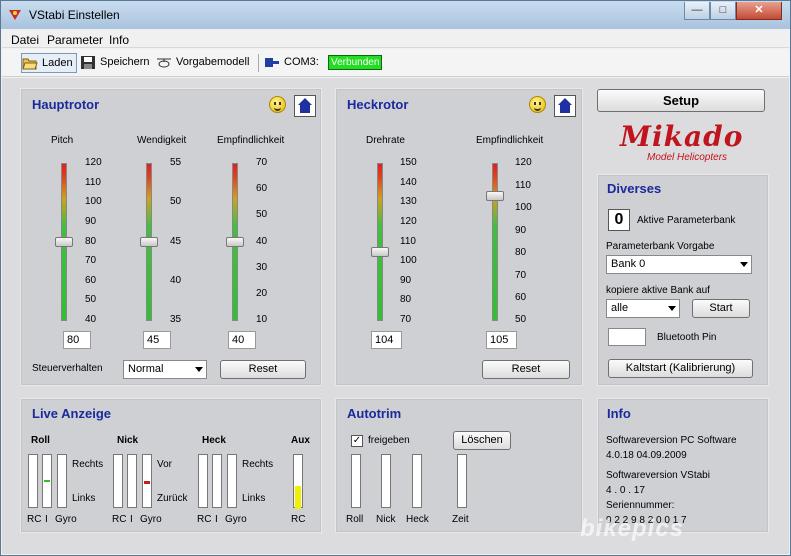  What do you see at coordinates (482, 440) in the screenshot?
I see `loeschen-button: Löschen` at bounding box center [482, 440].